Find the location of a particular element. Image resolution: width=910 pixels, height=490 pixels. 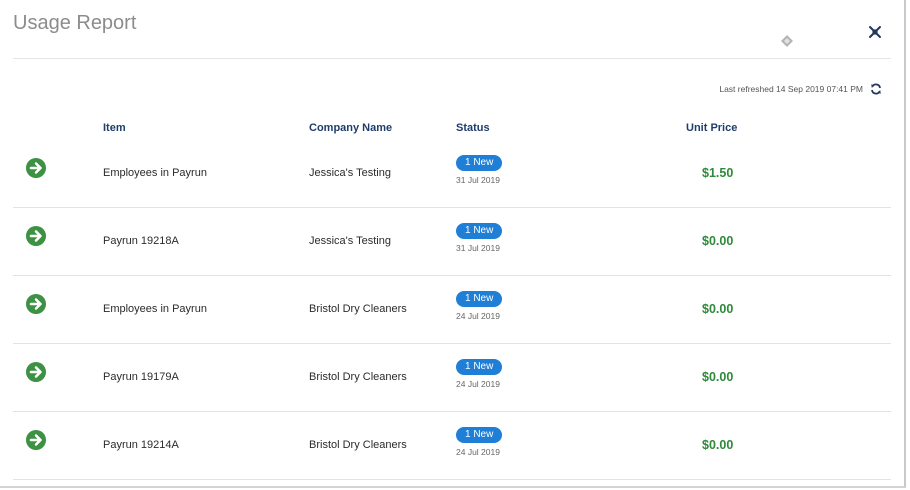

column-header-unit-price: Unit Price is located at coordinates (712, 128).